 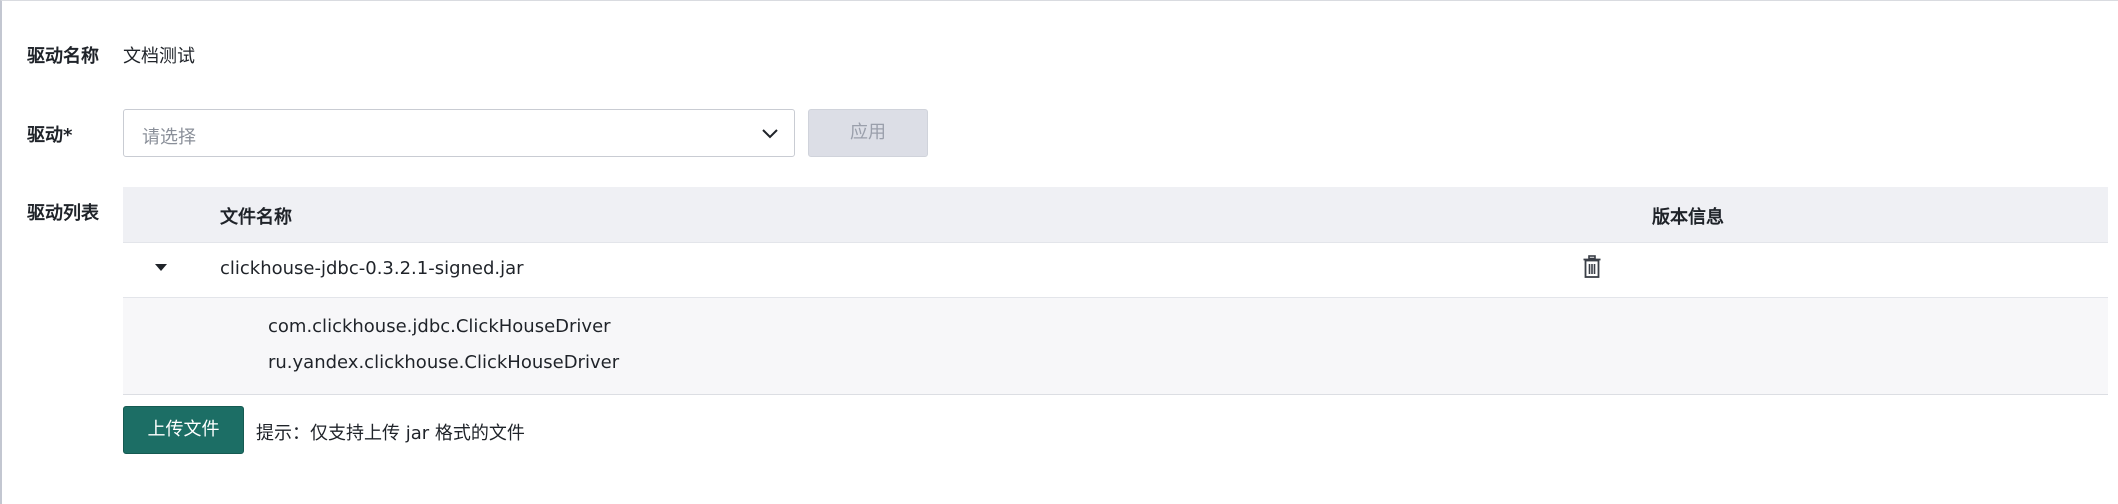 What do you see at coordinates (159, 56) in the screenshot?
I see `driver-name-value: 文档测试` at bounding box center [159, 56].